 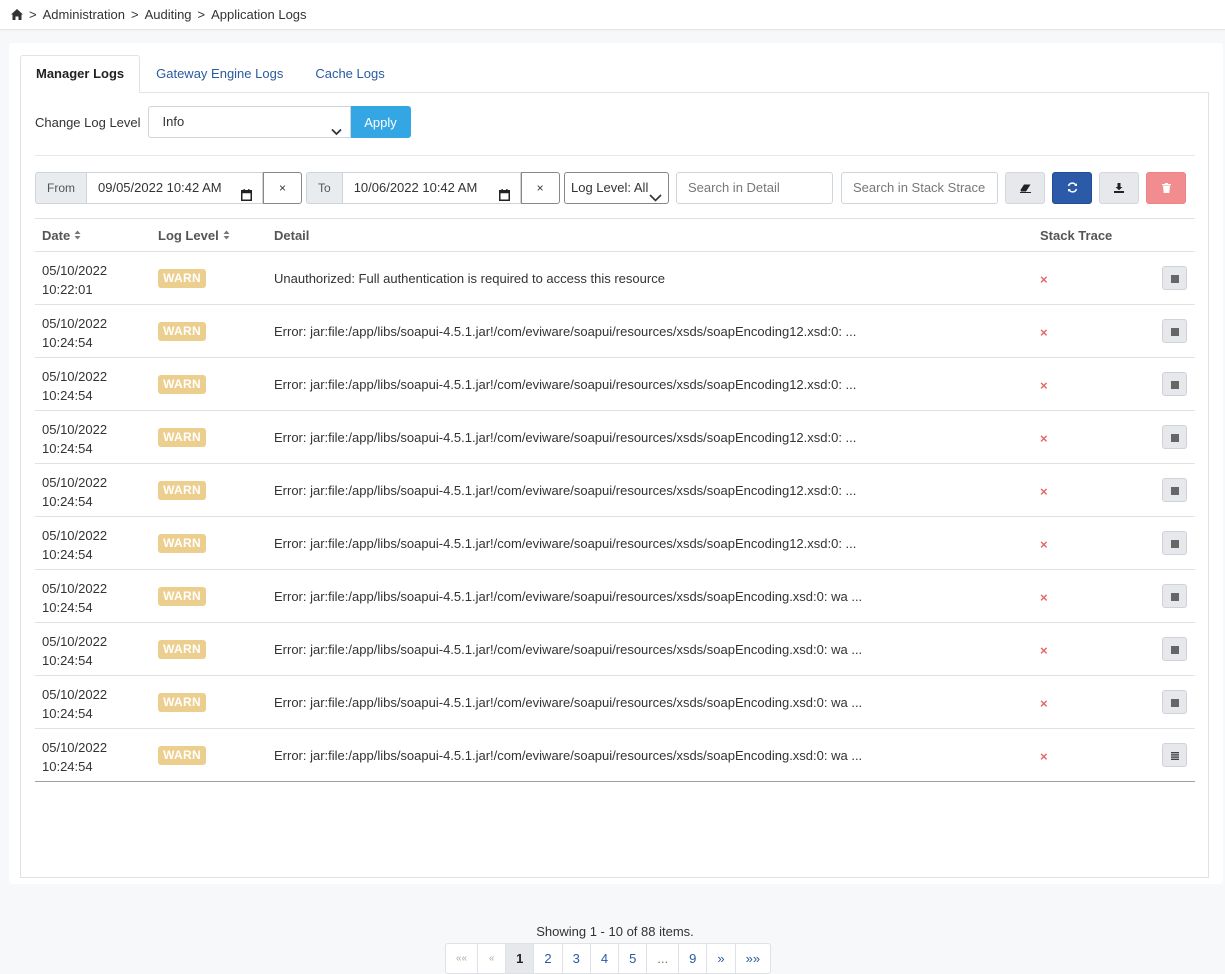 I want to click on pagination-page-5: 5, so click(x=633, y=958).